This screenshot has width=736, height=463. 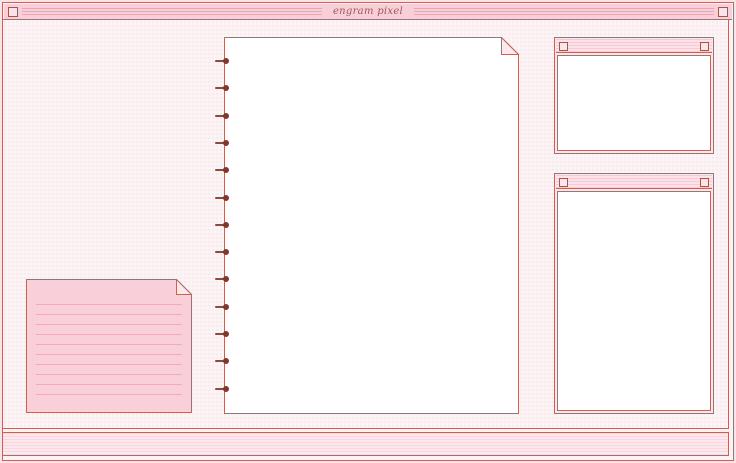 I want to click on status-bar, so click(x=365, y=444).